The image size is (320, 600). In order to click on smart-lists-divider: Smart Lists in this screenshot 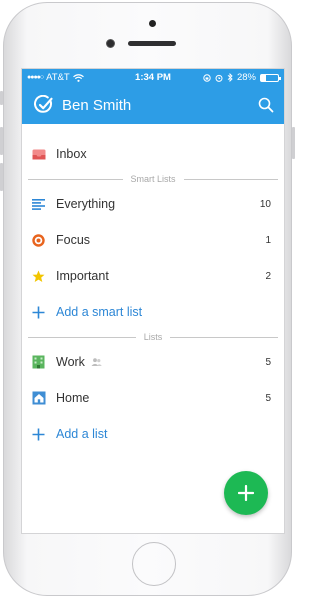, I will do `click(153, 179)`.